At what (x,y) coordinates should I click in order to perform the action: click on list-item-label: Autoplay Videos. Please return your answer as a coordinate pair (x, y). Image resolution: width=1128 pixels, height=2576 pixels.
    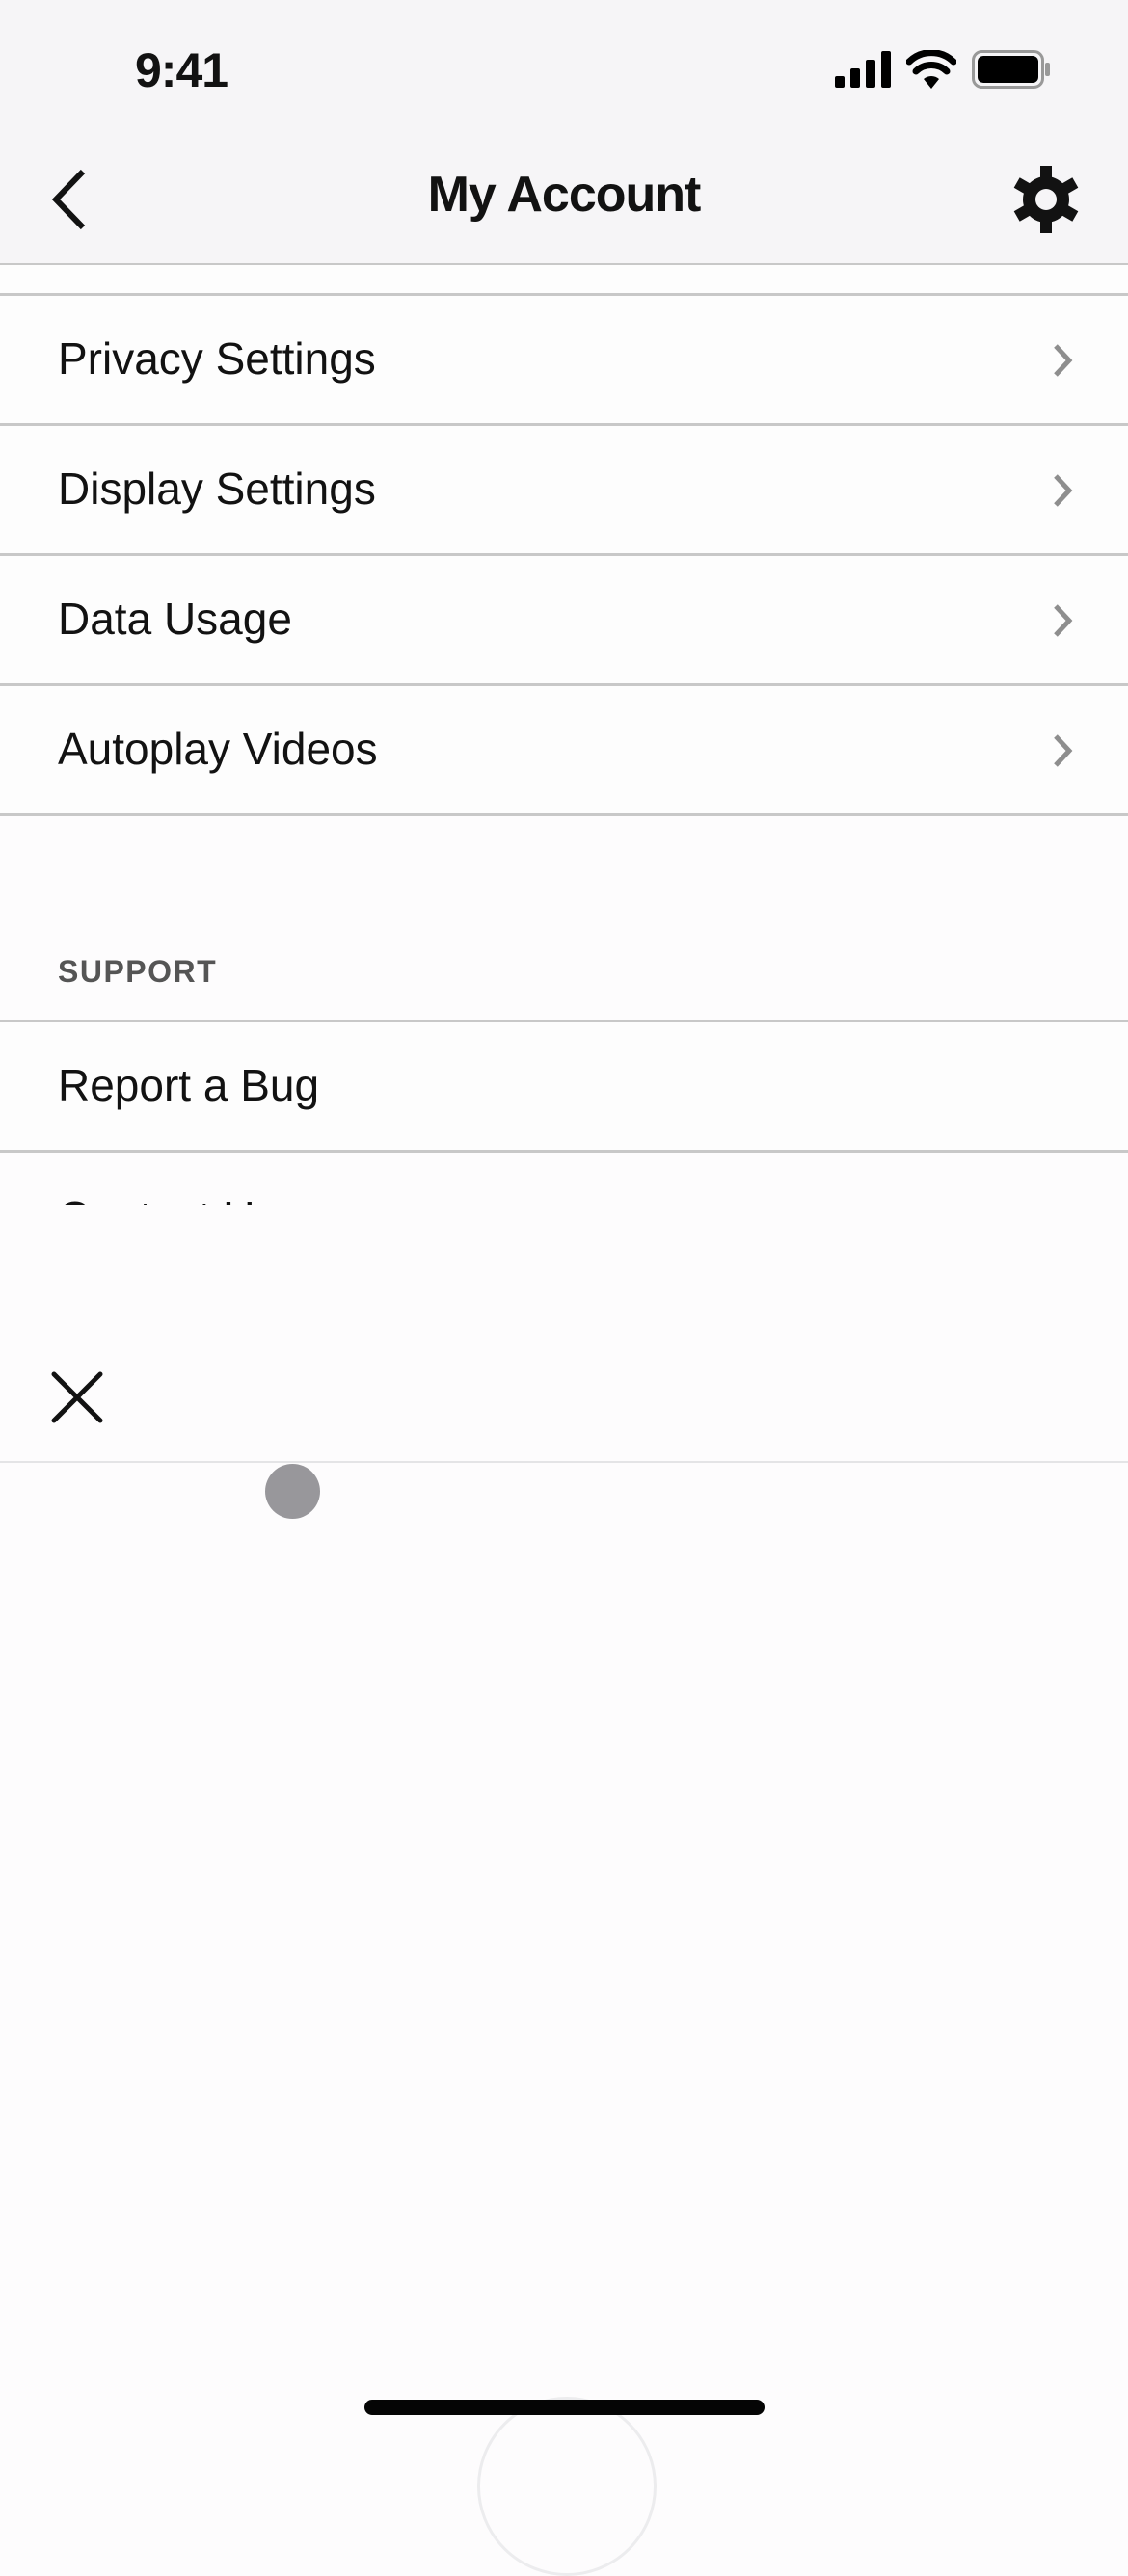
    Looking at the image, I should click on (218, 749).